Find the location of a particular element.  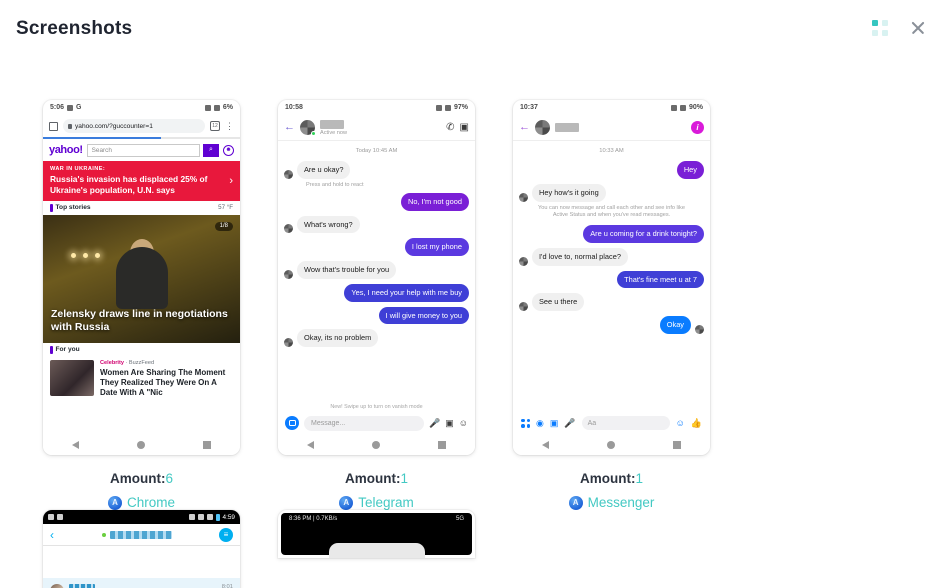

account-icon: ☻ is located at coordinates (228, 150).